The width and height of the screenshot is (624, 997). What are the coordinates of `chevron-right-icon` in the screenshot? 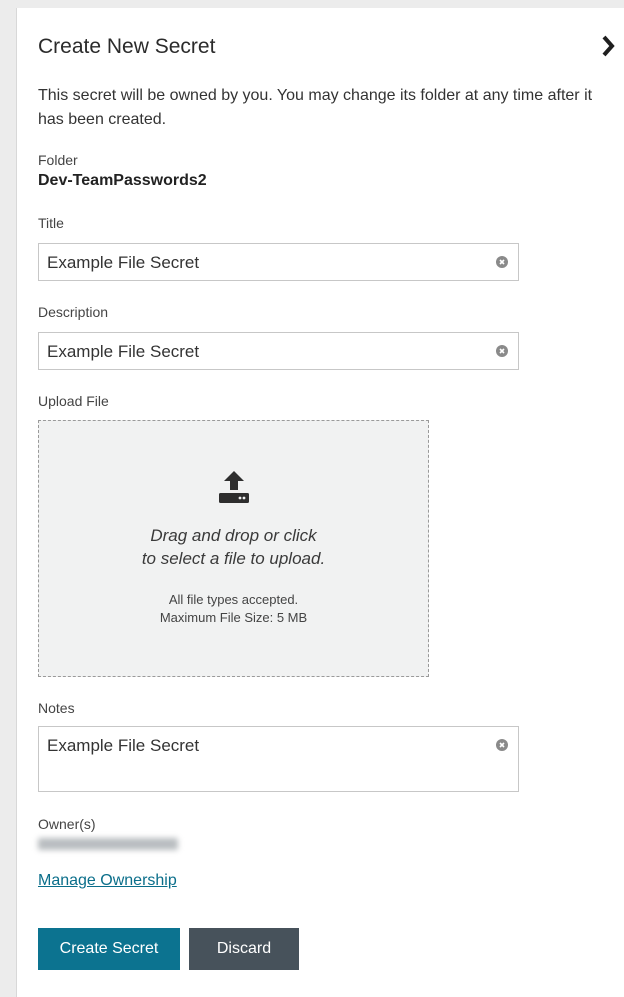 It's located at (608, 46).